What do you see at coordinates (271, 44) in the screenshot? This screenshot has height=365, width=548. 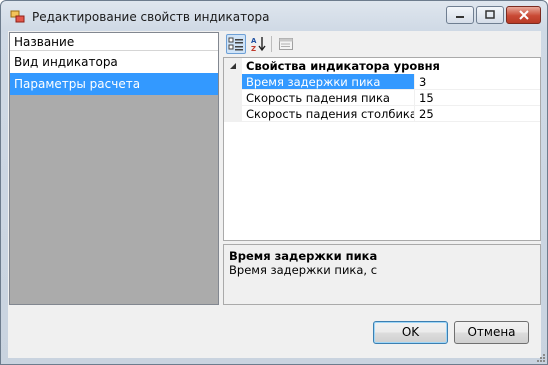 I see `toolbar-separator` at bounding box center [271, 44].